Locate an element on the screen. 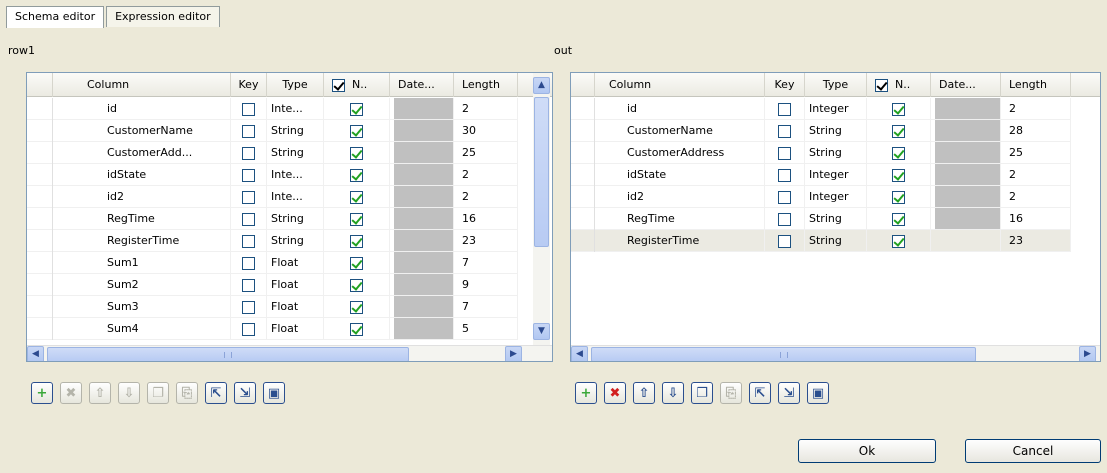  cell-length: 5 is located at coordinates (486, 329).